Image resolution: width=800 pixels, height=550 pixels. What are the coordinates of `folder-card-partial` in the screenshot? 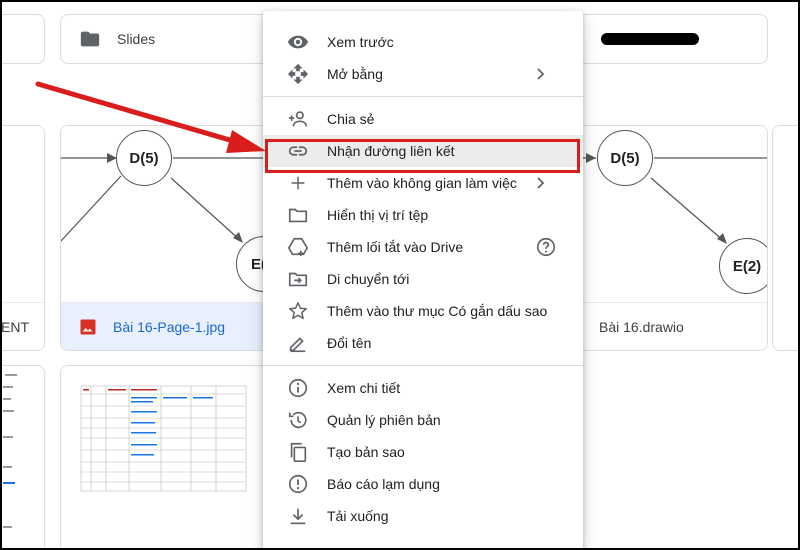 It's located at (22, 39).